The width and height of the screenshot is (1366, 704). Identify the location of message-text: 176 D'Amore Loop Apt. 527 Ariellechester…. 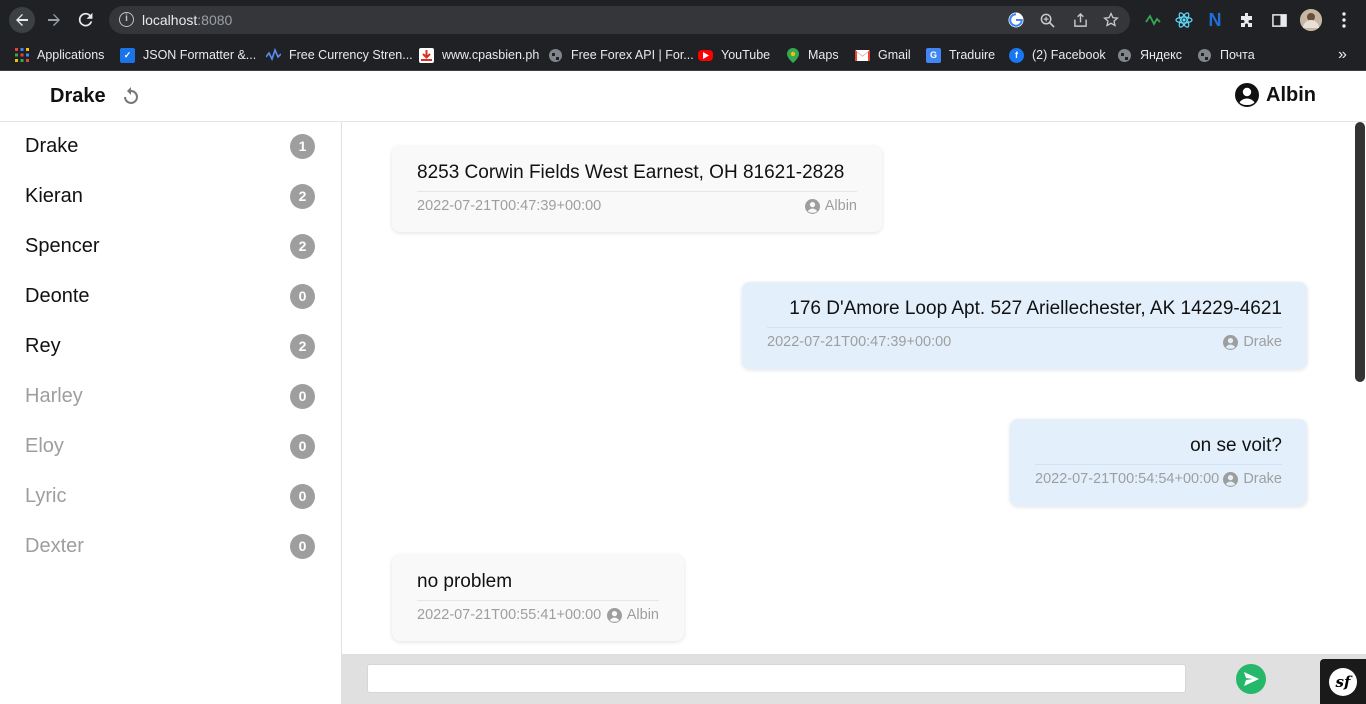
(1024, 313).